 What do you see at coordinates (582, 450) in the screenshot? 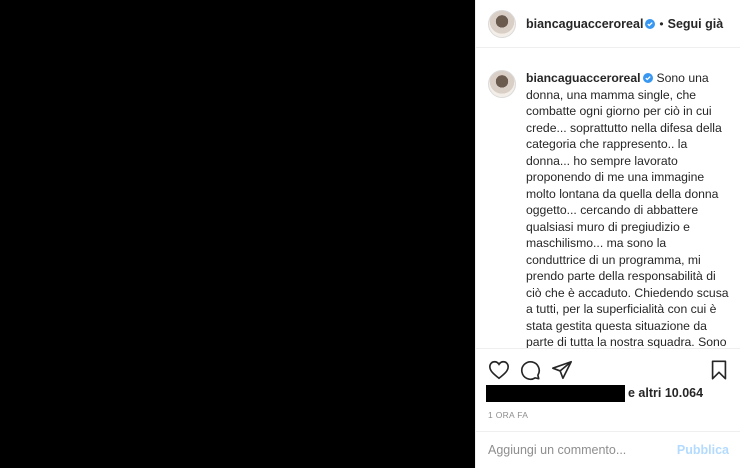
I see `comment-input` at bounding box center [582, 450].